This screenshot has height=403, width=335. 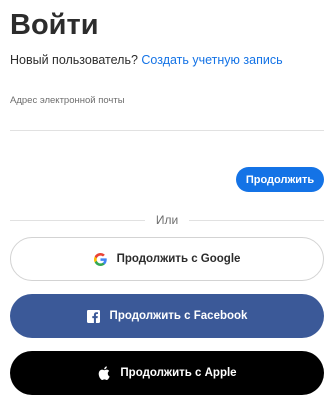 What do you see at coordinates (178, 259) in the screenshot?
I see `google-button-label: Продолжить с Google` at bounding box center [178, 259].